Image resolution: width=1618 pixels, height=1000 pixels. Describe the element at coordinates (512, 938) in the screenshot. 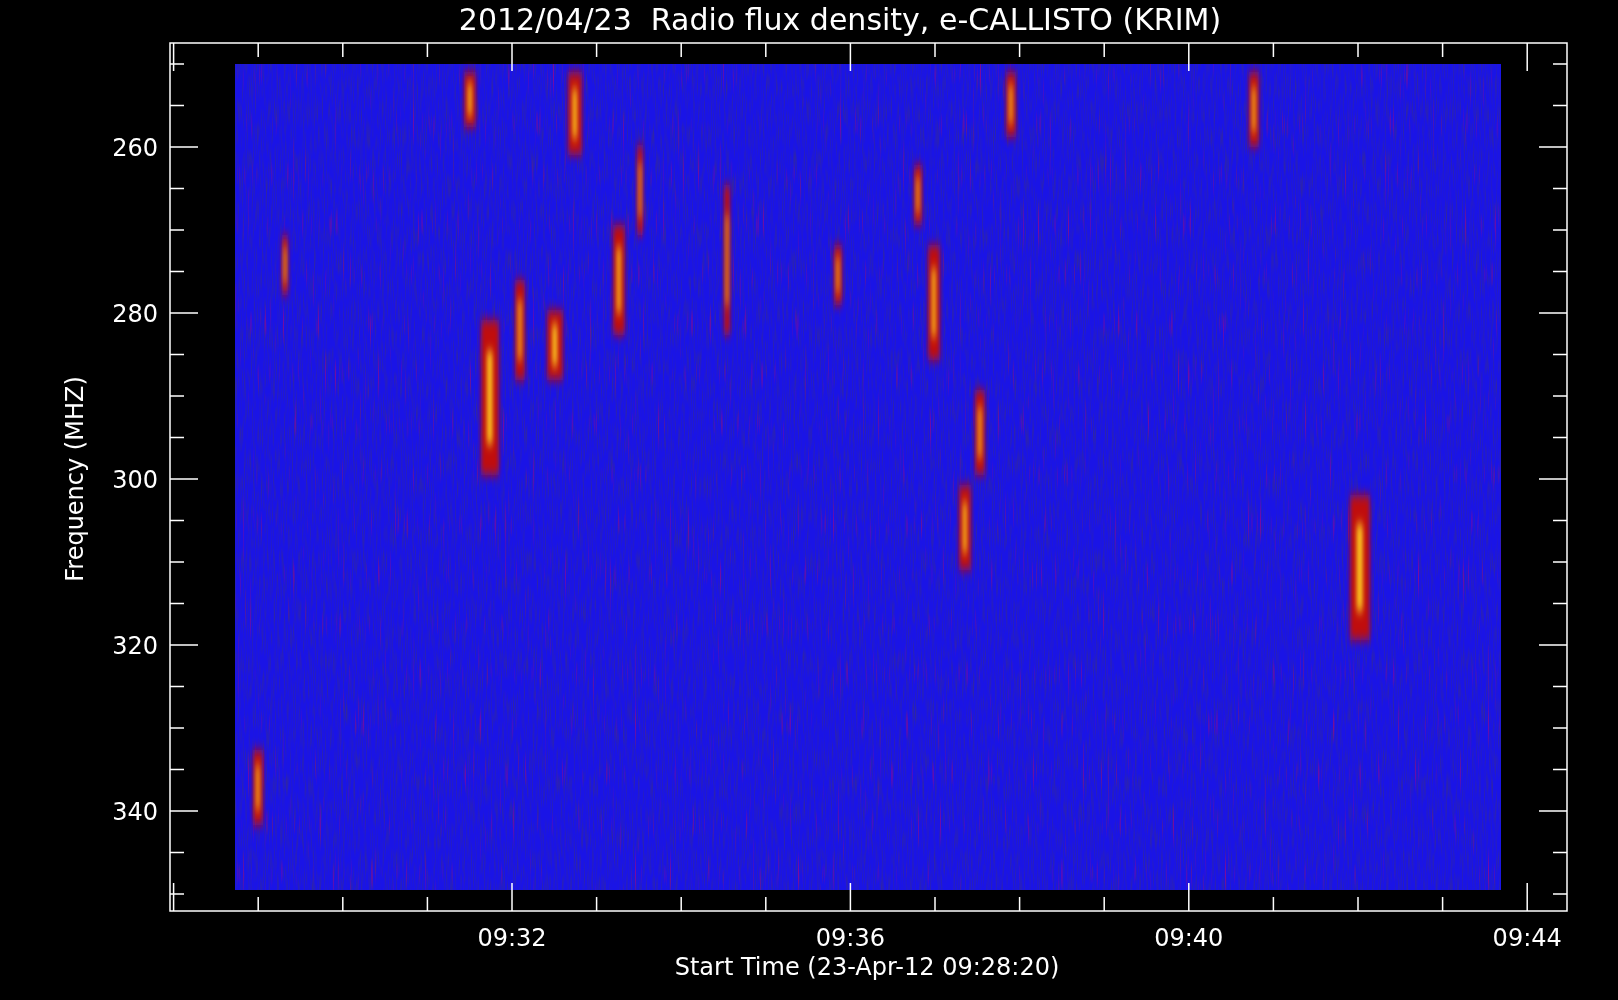

I see `x-tick-label: 09:32` at that location.